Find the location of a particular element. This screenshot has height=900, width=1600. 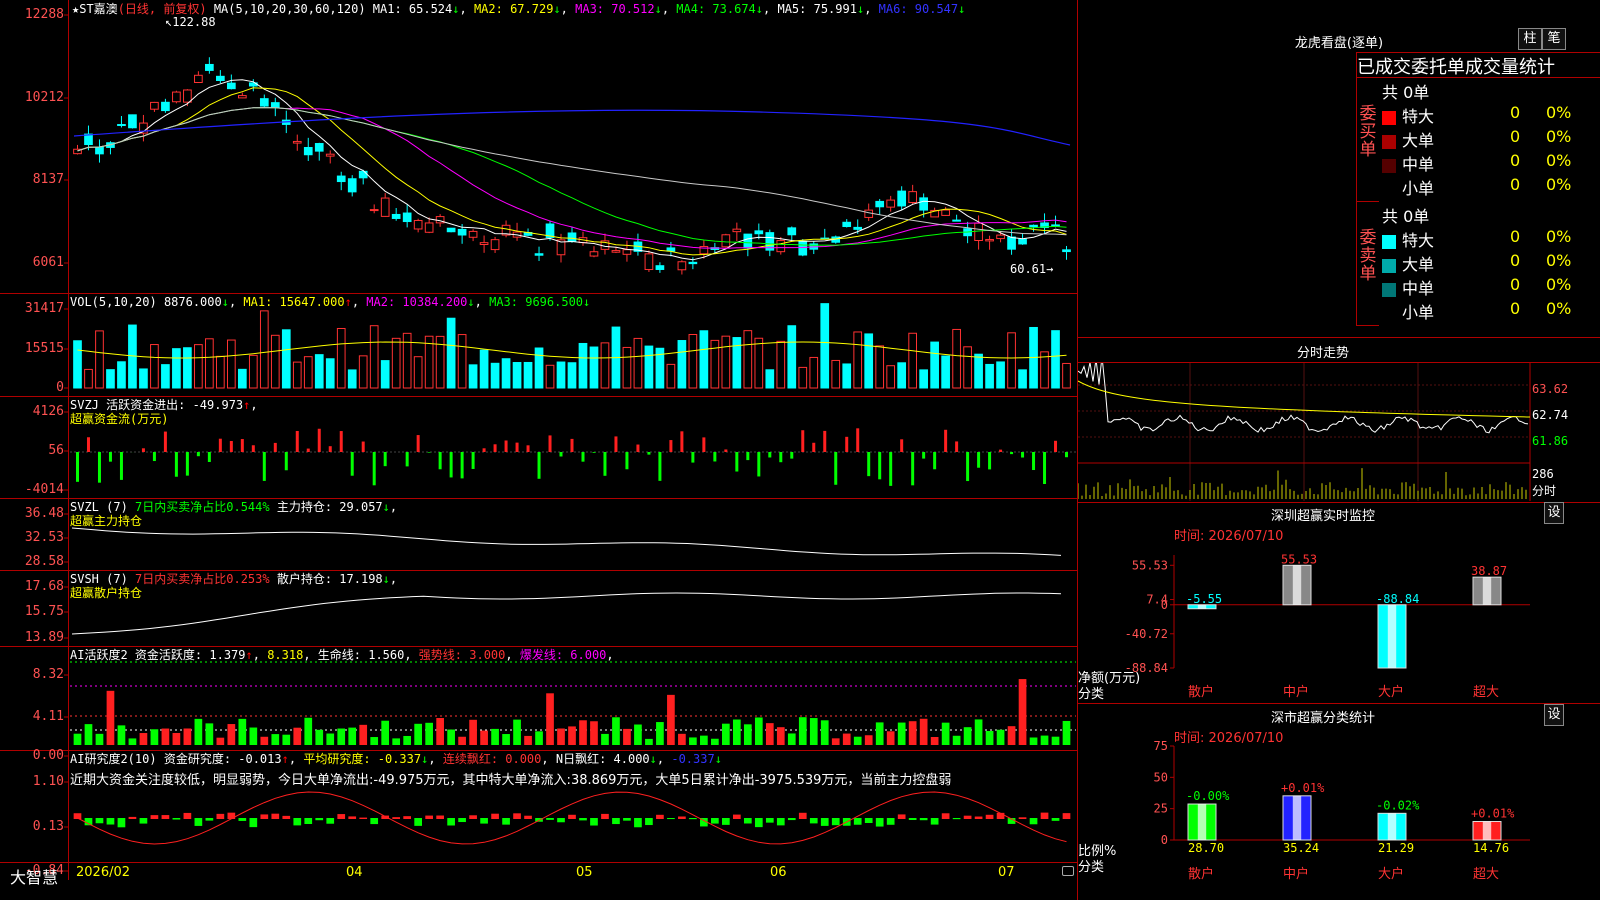

ai1-peak: 8.318 is located at coordinates (285, 655).